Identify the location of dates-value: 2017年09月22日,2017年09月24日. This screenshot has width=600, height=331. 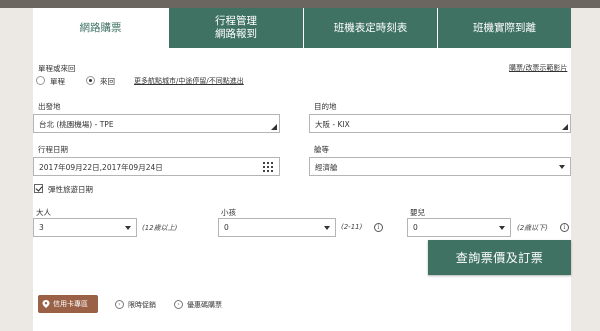
(101, 167).